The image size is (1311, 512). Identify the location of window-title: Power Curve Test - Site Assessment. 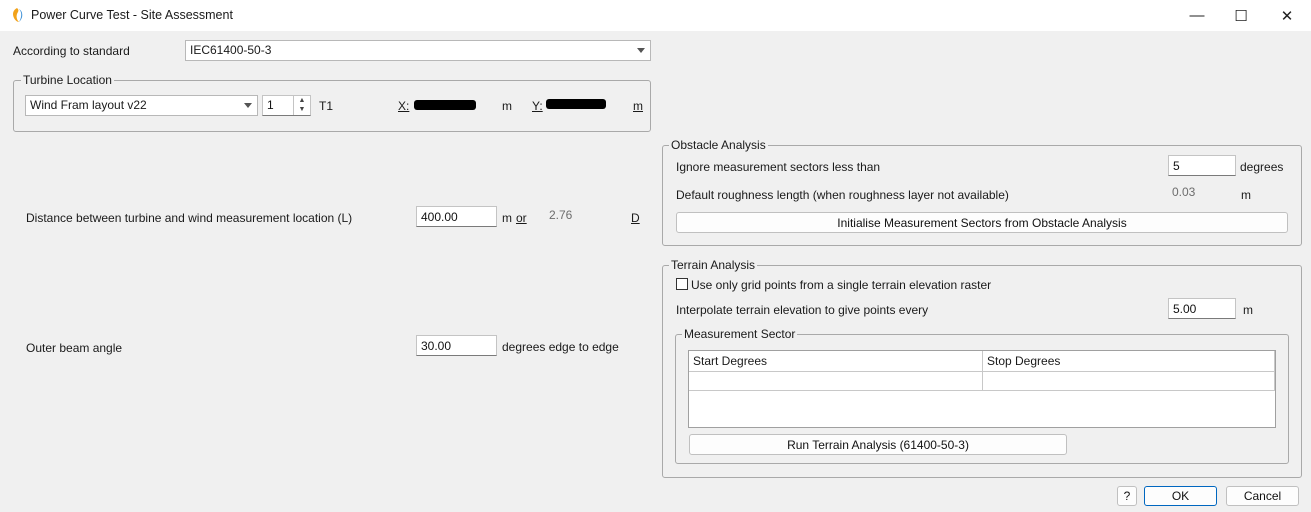
(132, 15).